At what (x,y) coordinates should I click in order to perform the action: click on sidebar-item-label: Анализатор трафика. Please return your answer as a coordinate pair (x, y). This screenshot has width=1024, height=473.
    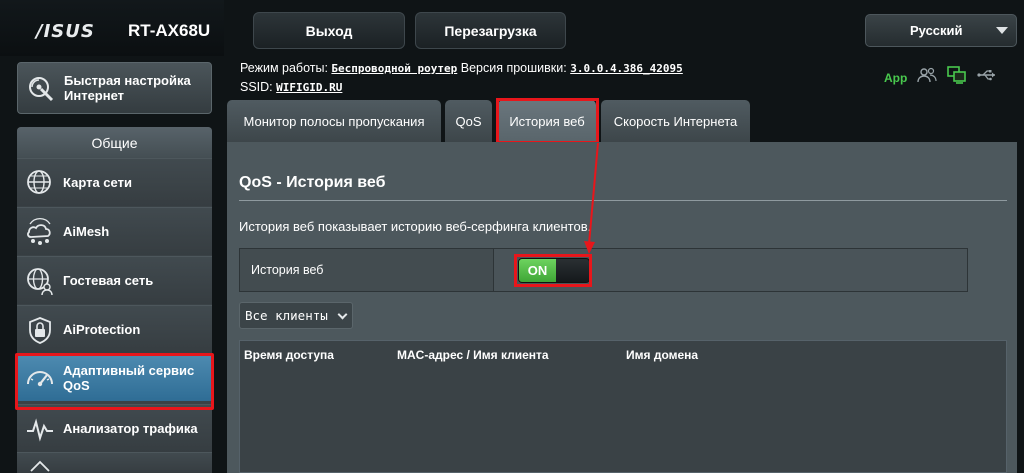
    Looking at the image, I should click on (130, 428).